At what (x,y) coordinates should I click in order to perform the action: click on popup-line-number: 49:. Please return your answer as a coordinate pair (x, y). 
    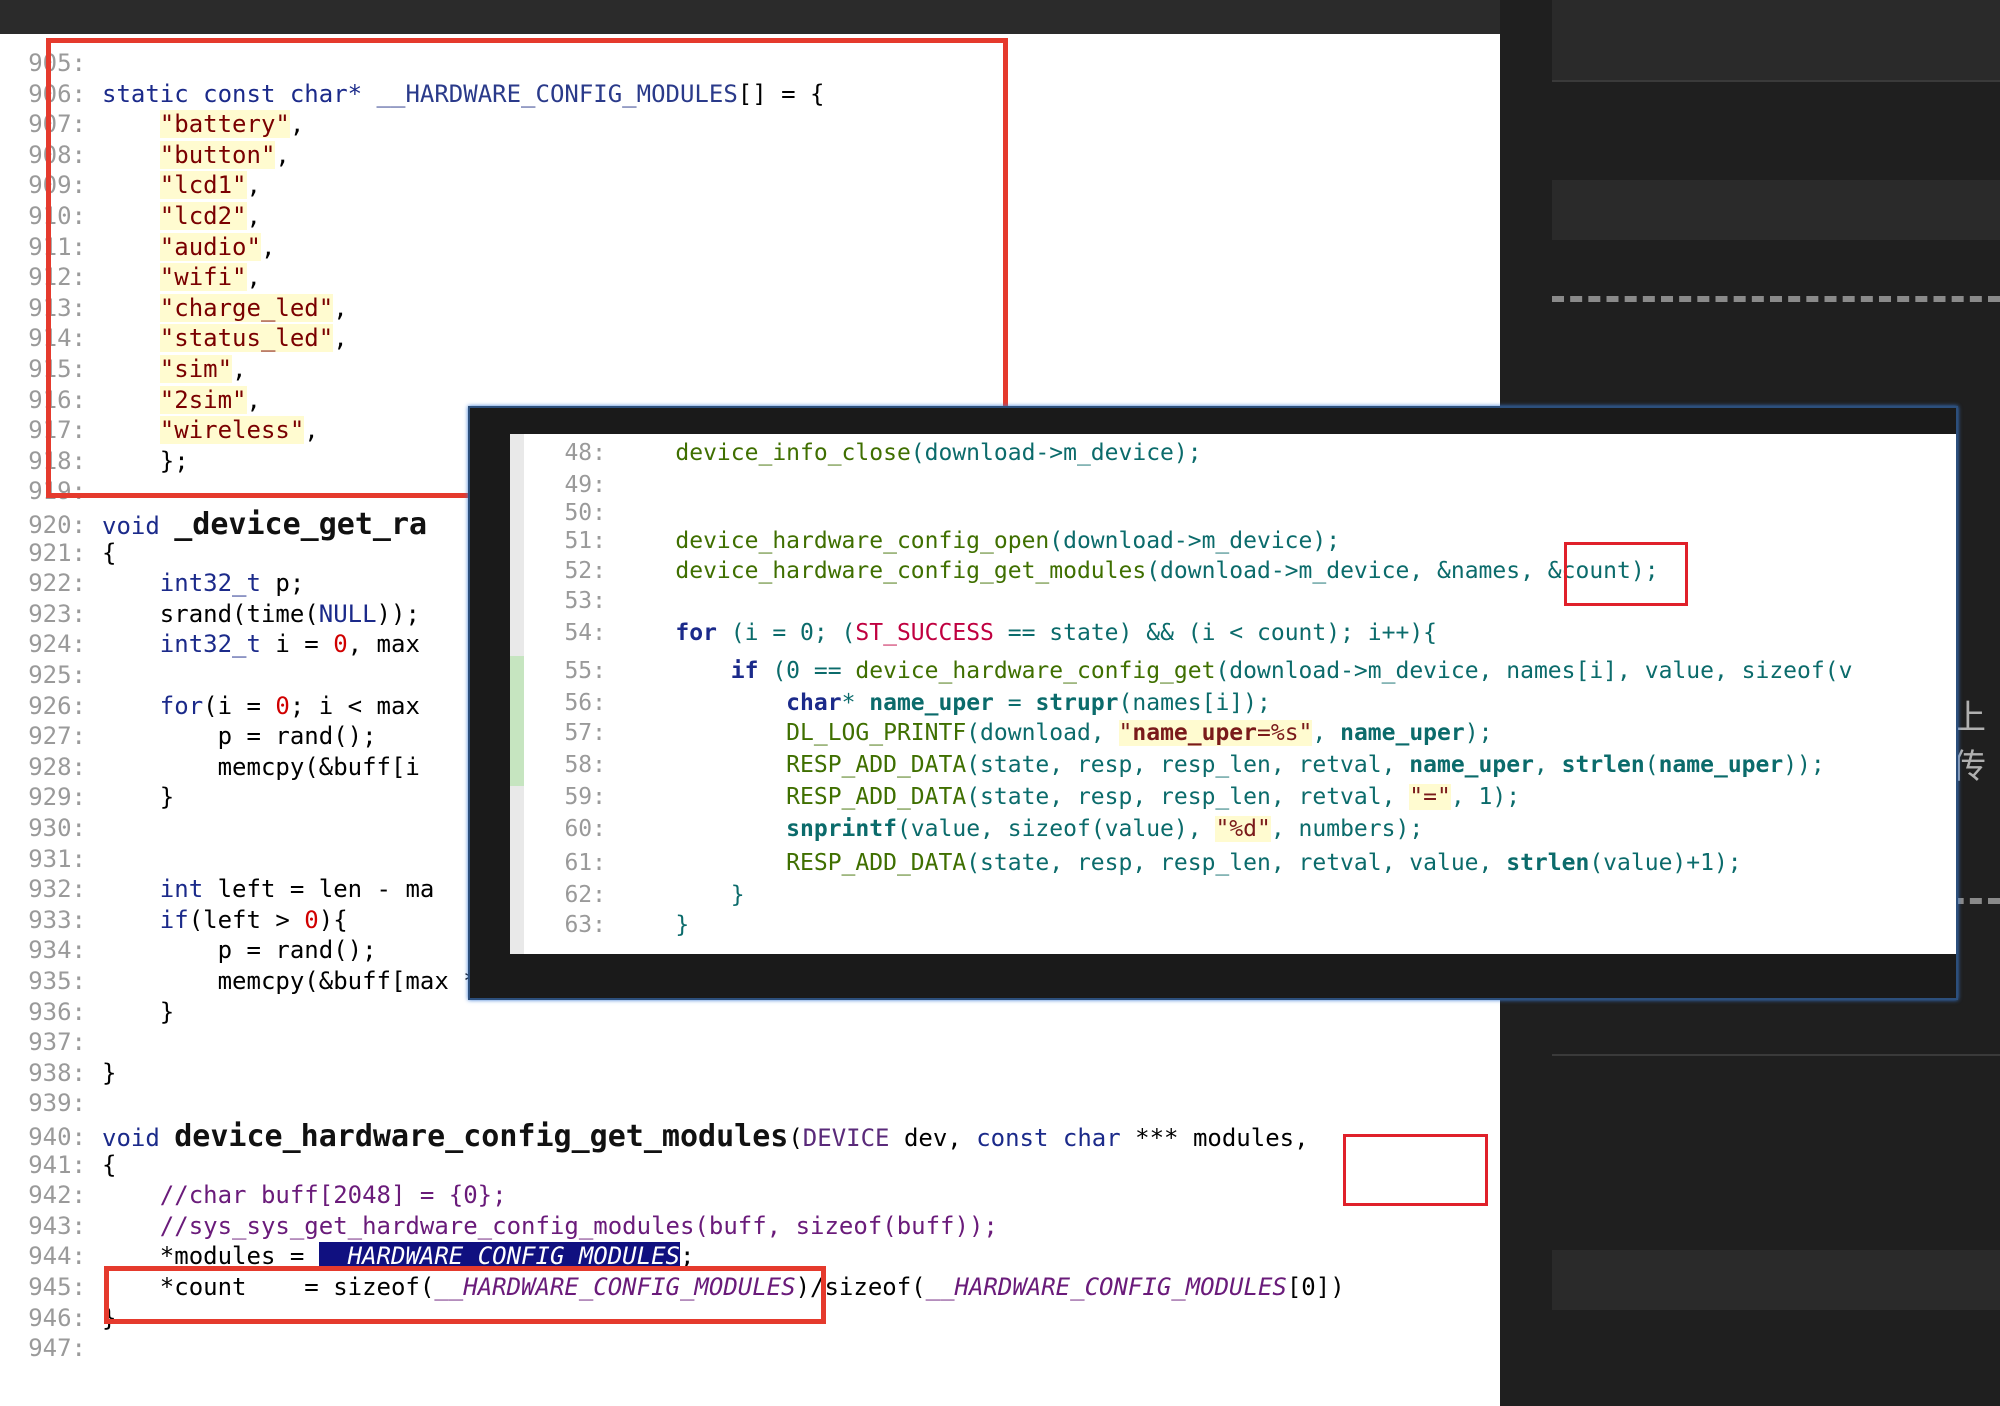
    Looking at the image, I should click on (585, 485).